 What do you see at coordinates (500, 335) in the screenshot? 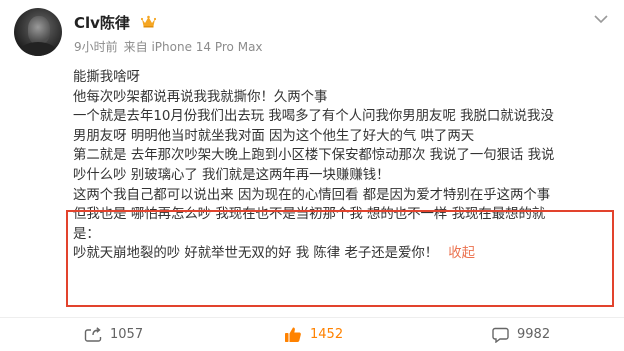
I see `comment-icon` at bounding box center [500, 335].